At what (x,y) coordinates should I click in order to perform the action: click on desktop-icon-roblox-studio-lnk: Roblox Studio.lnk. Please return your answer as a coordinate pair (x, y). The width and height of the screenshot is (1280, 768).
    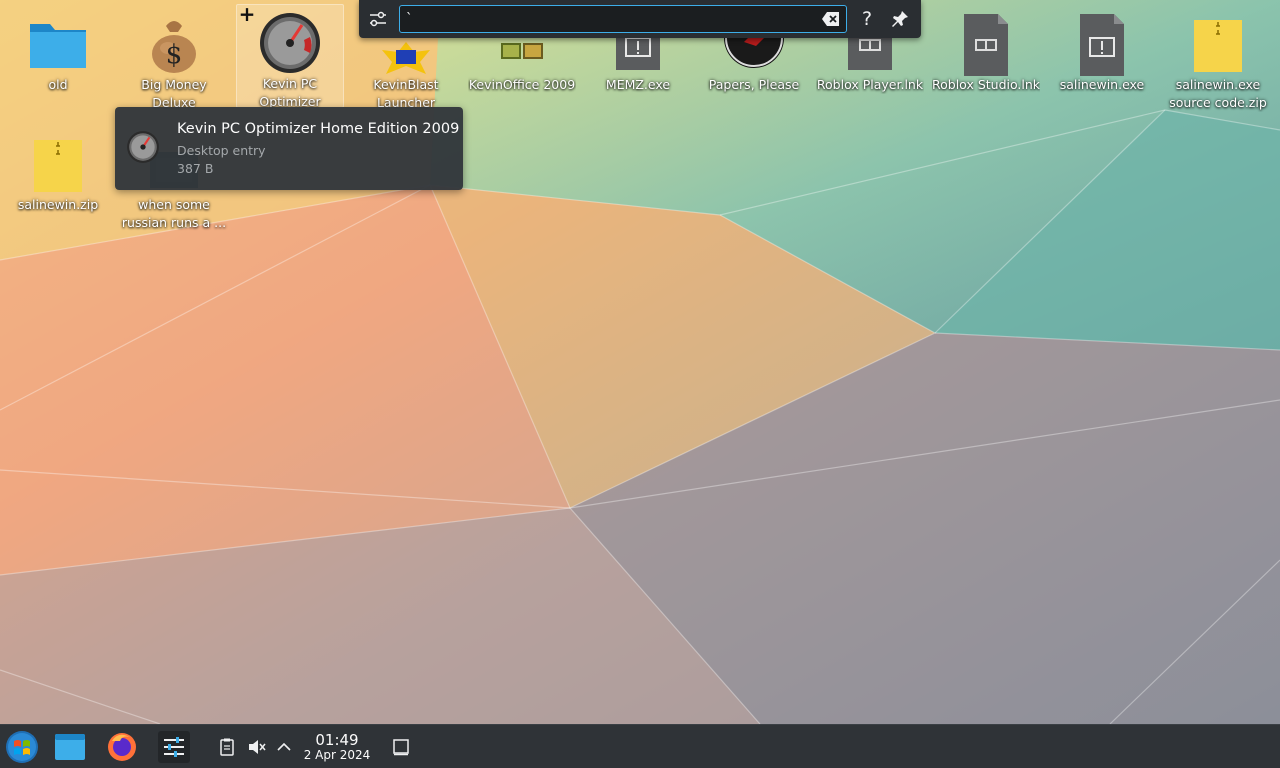
    Looking at the image, I should click on (986, 51).